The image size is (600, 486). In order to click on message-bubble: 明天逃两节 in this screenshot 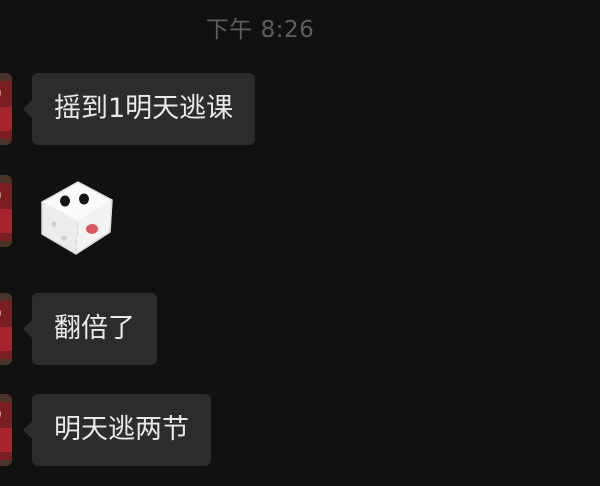, I will do `click(117, 430)`.